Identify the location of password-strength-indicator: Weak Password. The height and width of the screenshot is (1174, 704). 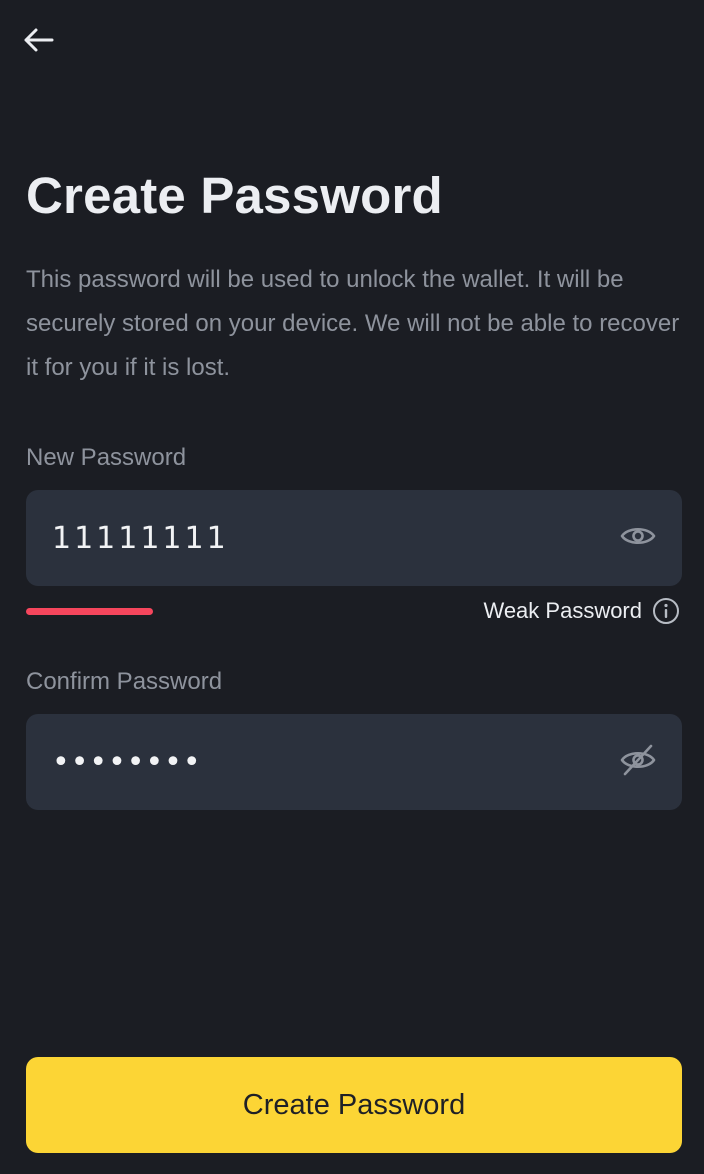
(581, 611).